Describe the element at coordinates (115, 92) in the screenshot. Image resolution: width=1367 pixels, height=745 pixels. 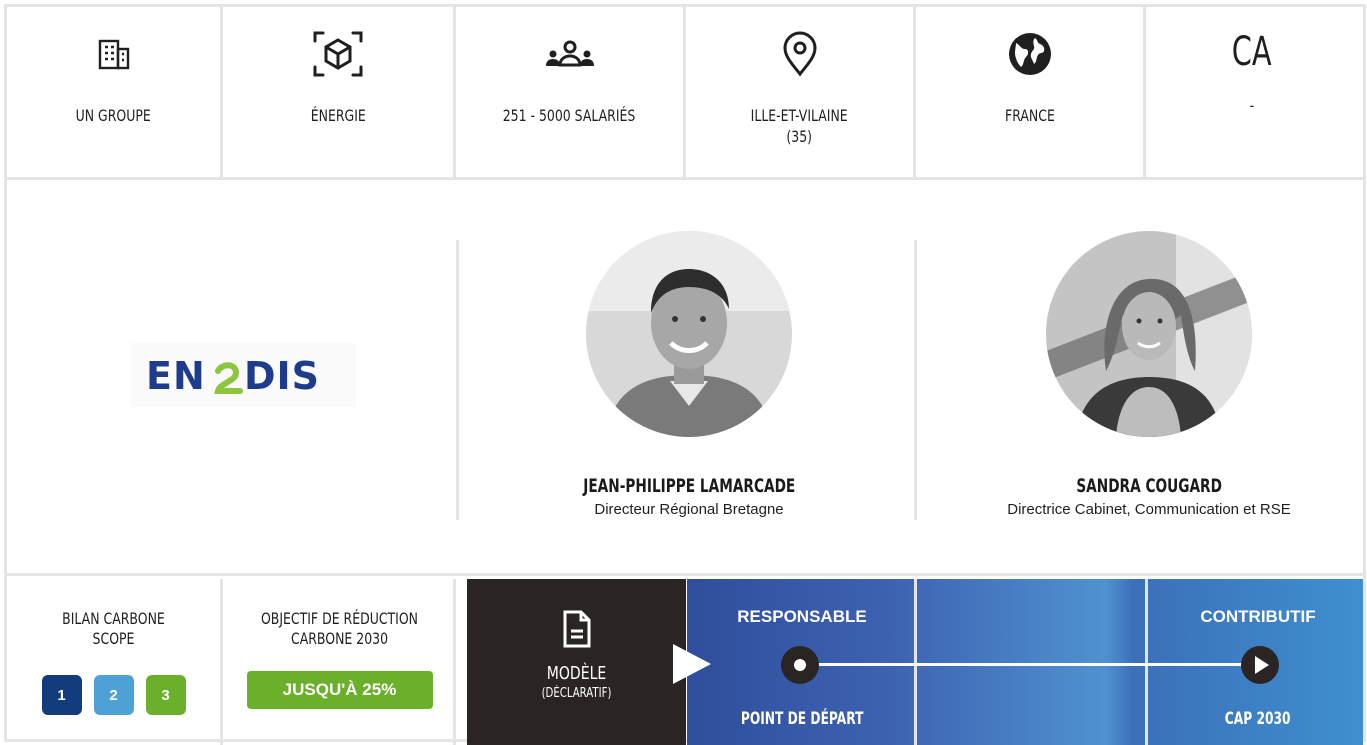
I see `stat-structure: UN GROUPE` at that location.